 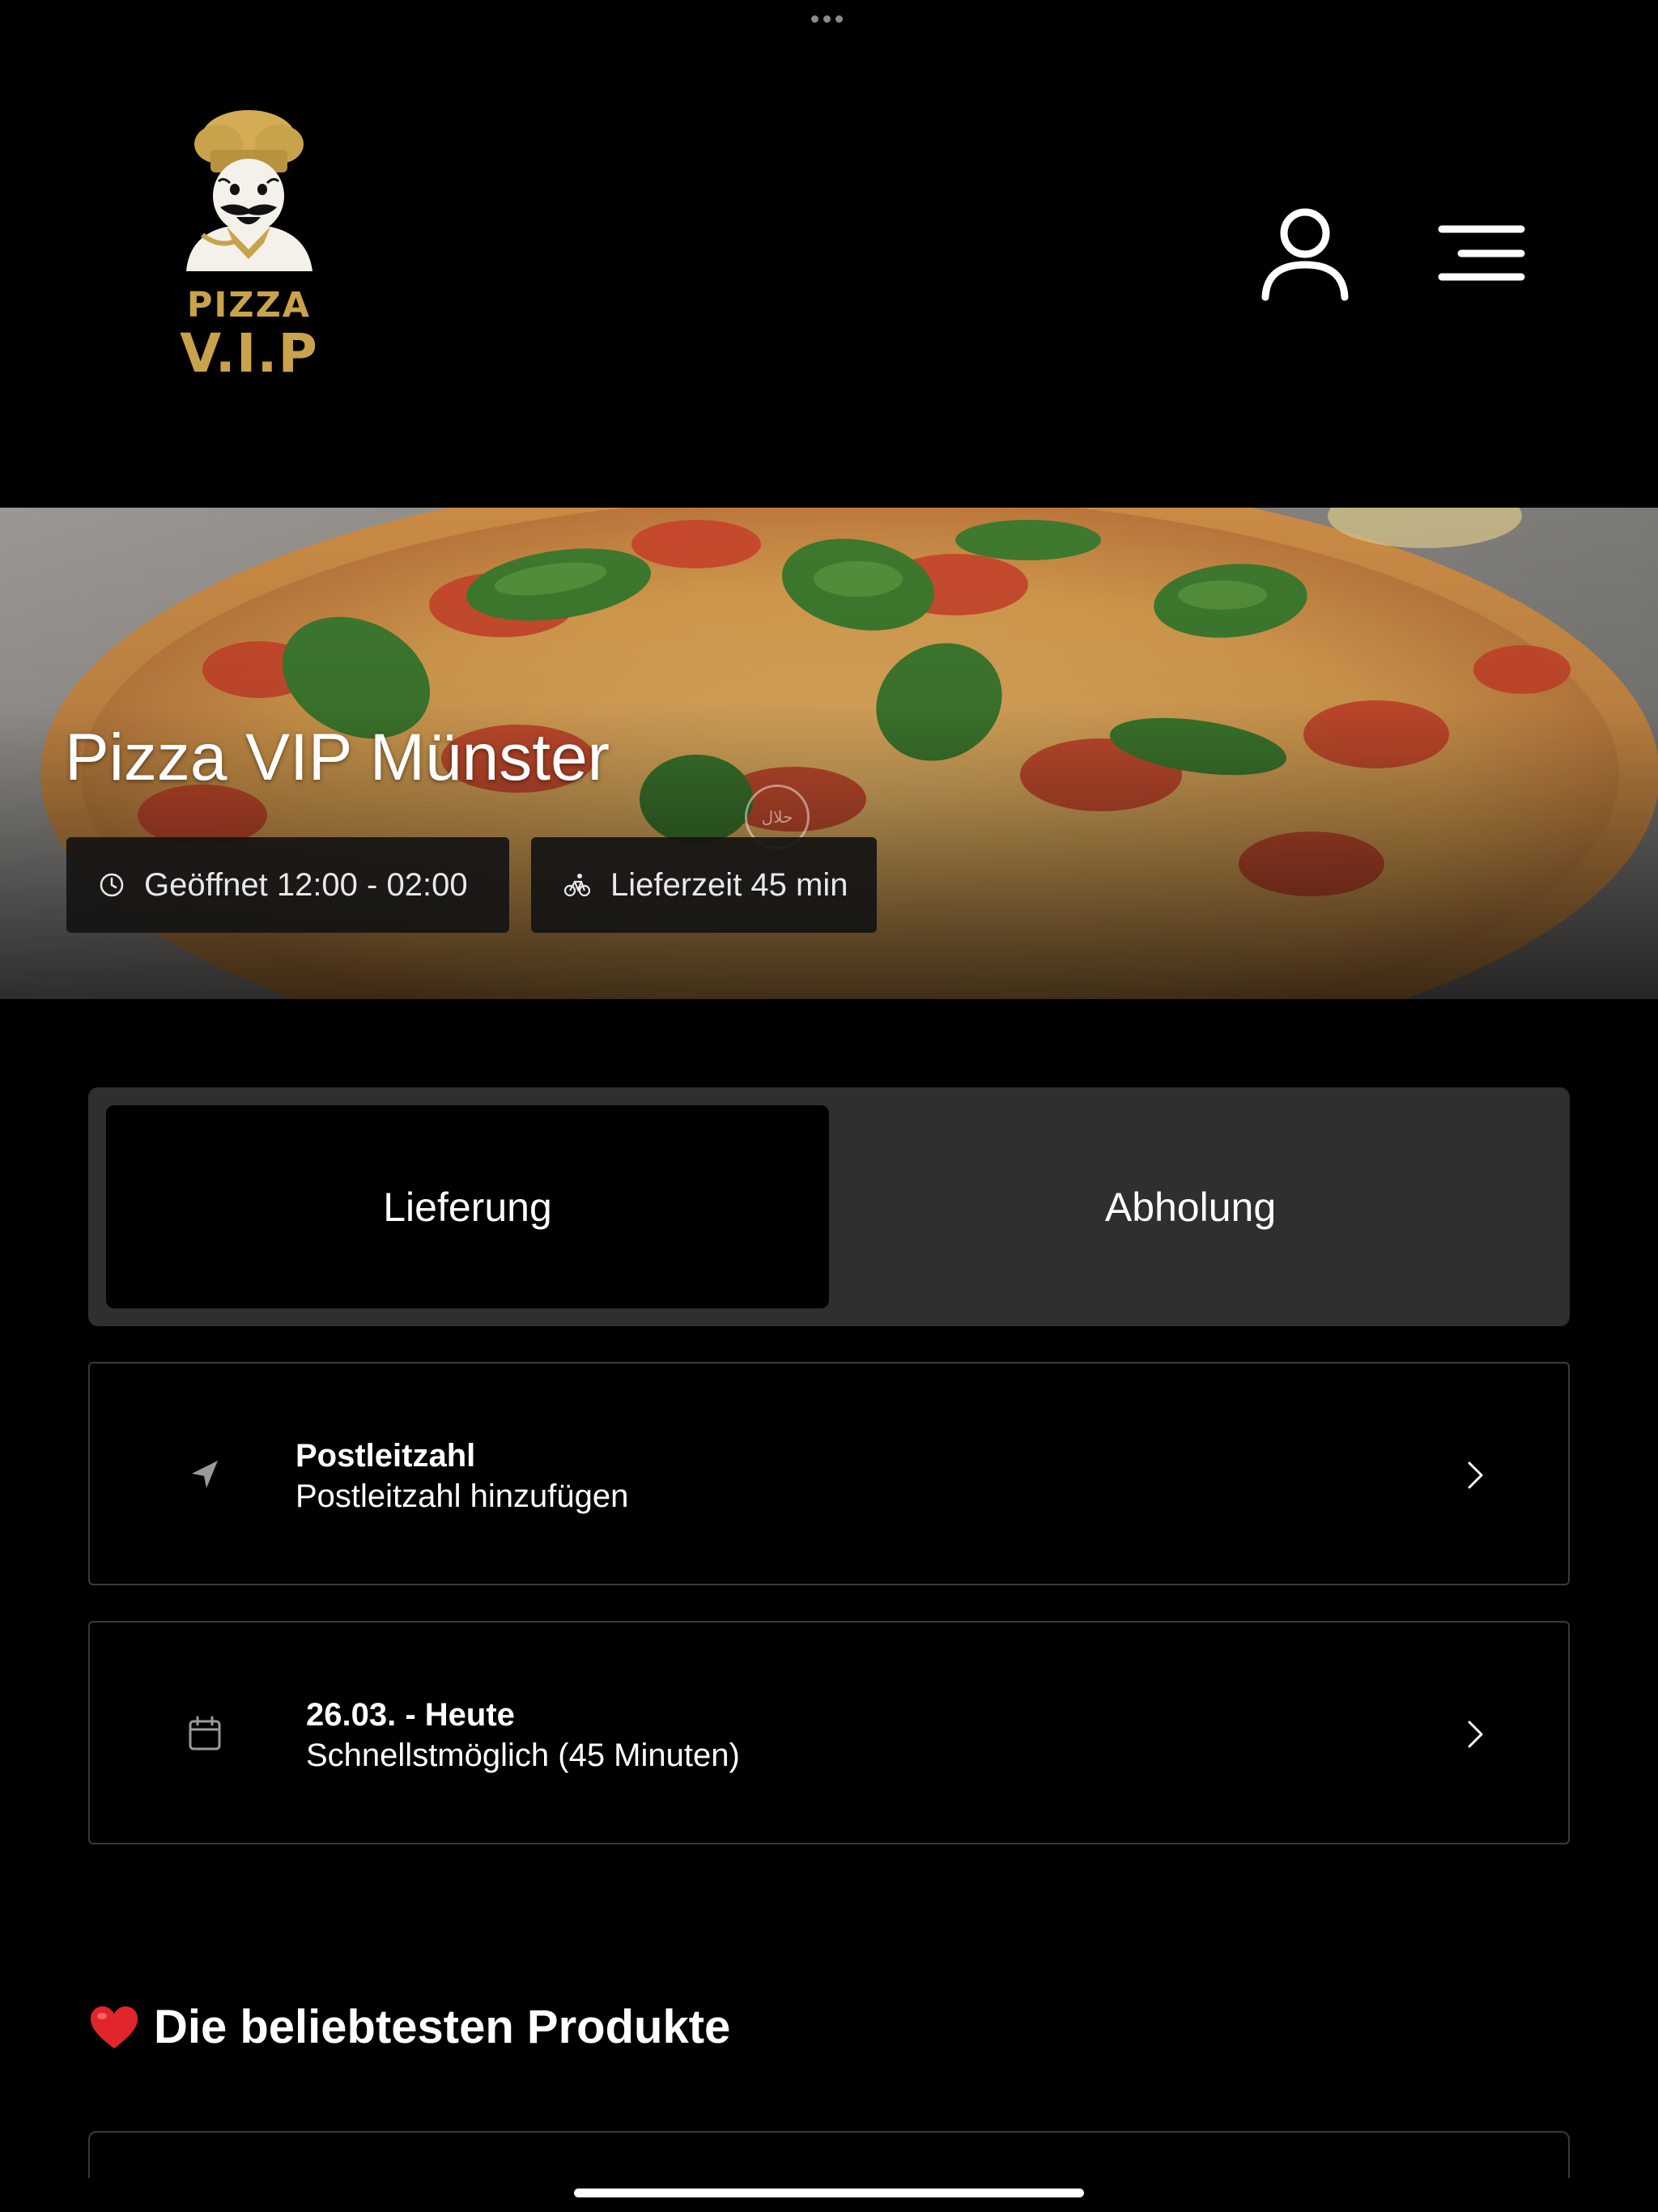 What do you see at coordinates (829, 1473) in the screenshot?
I see `zip-code-card: Postleitzahl Postleitzahl hinzufügen` at bounding box center [829, 1473].